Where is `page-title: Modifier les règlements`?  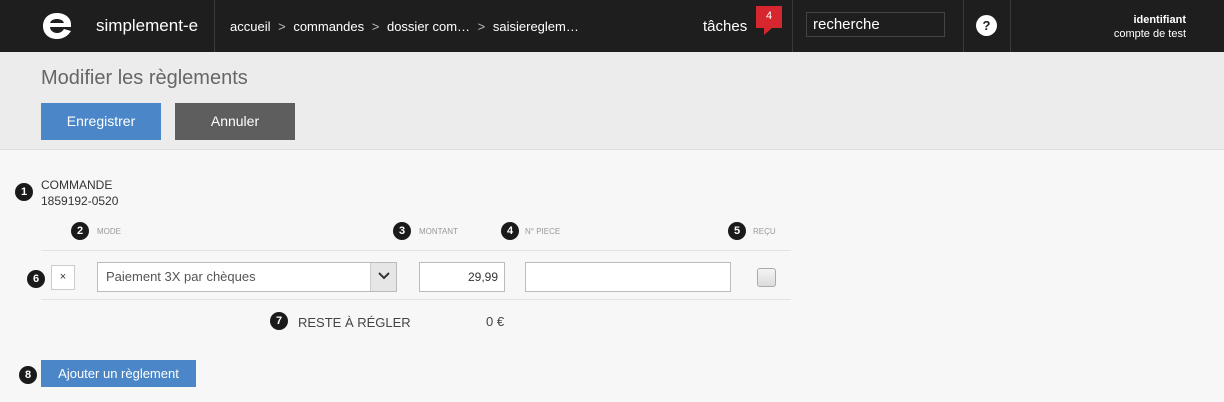 page-title: Modifier les règlements is located at coordinates (144, 78).